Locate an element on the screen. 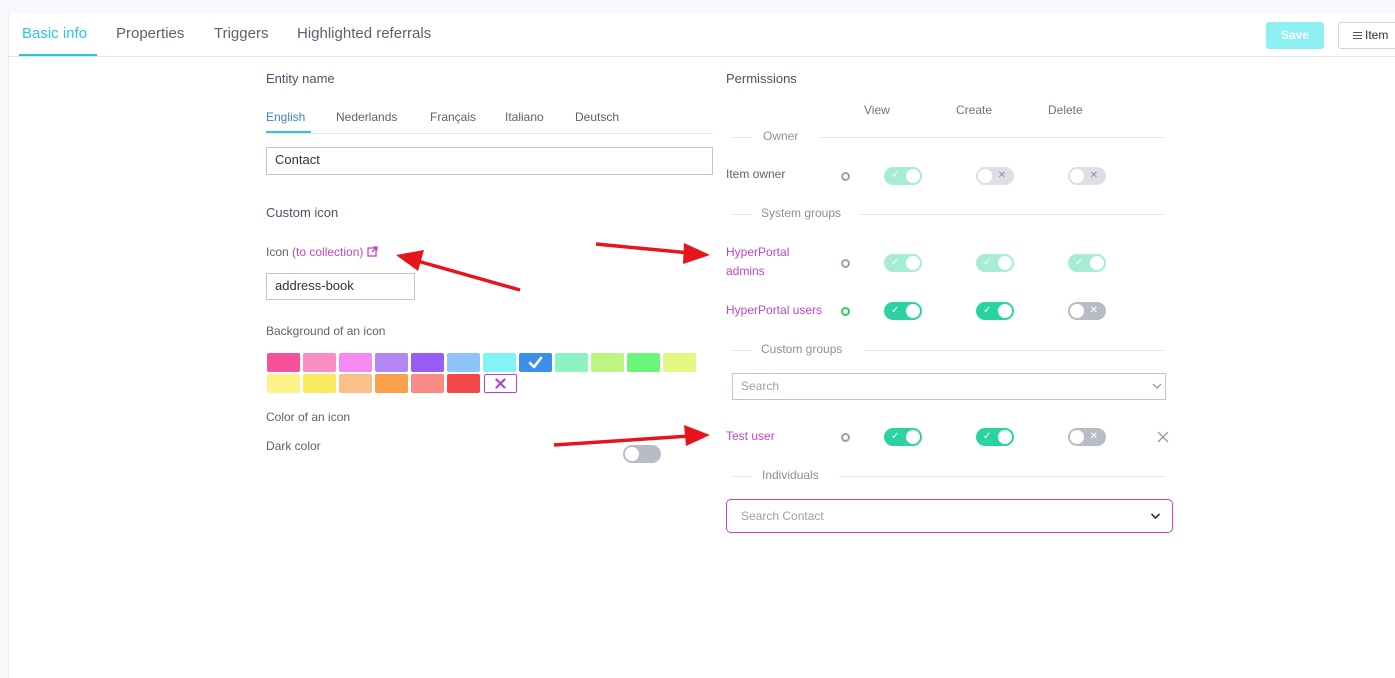 This screenshot has width=1395, height=678. permissions-heading: Permissions is located at coordinates (761, 78).